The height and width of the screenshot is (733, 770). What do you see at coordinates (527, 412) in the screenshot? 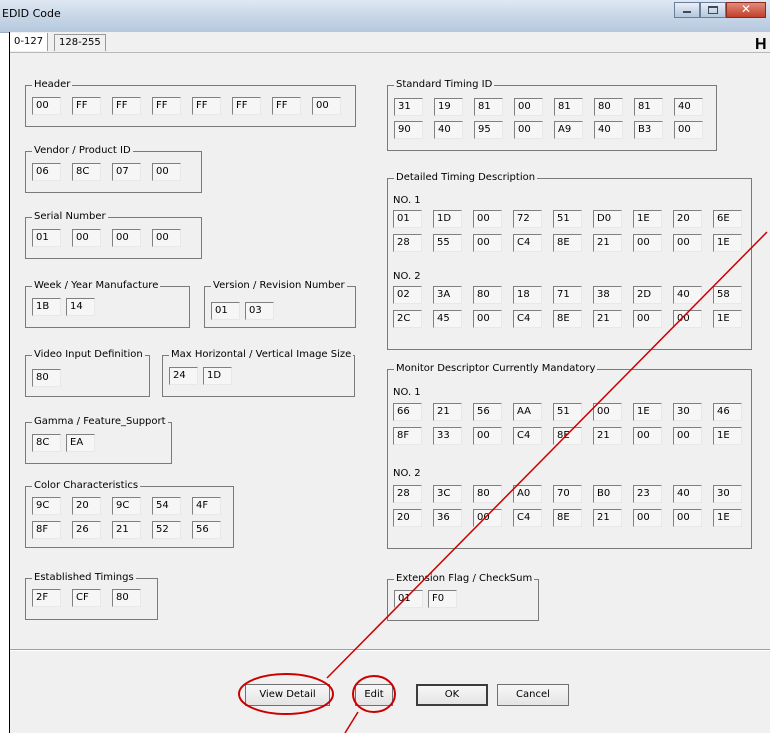
I see `hex-field: AA` at bounding box center [527, 412].